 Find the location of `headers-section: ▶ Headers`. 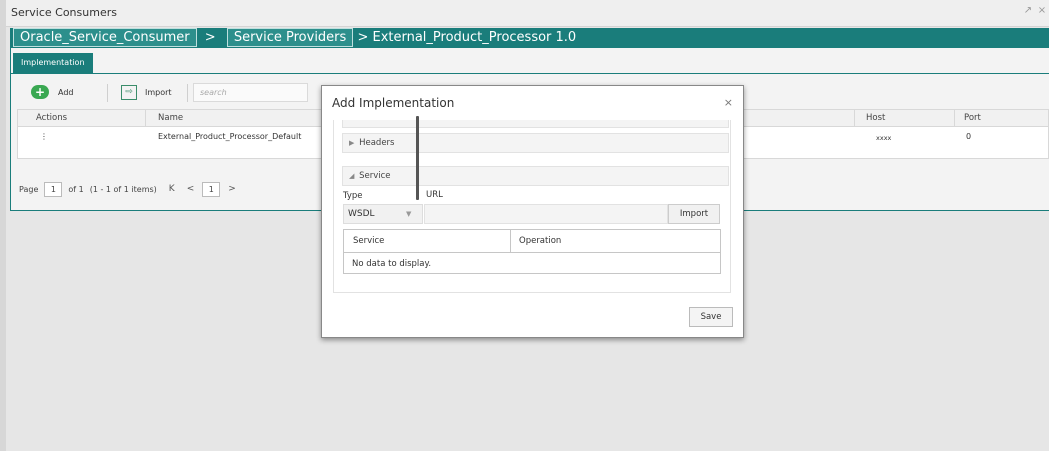

headers-section: ▶ Headers is located at coordinates (535, 143).